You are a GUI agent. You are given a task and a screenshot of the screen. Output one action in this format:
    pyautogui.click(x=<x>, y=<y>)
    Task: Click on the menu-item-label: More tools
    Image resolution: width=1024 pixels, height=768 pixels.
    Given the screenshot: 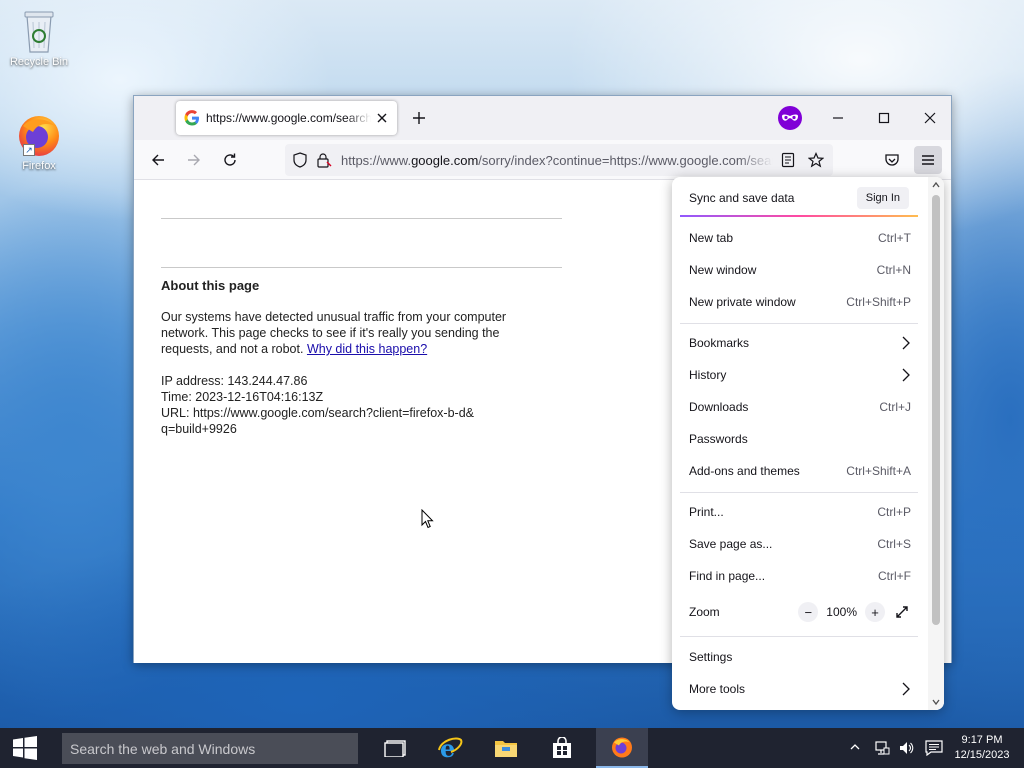 What is the action you would take?
    pyautogui.click(x=717, y=689)
    